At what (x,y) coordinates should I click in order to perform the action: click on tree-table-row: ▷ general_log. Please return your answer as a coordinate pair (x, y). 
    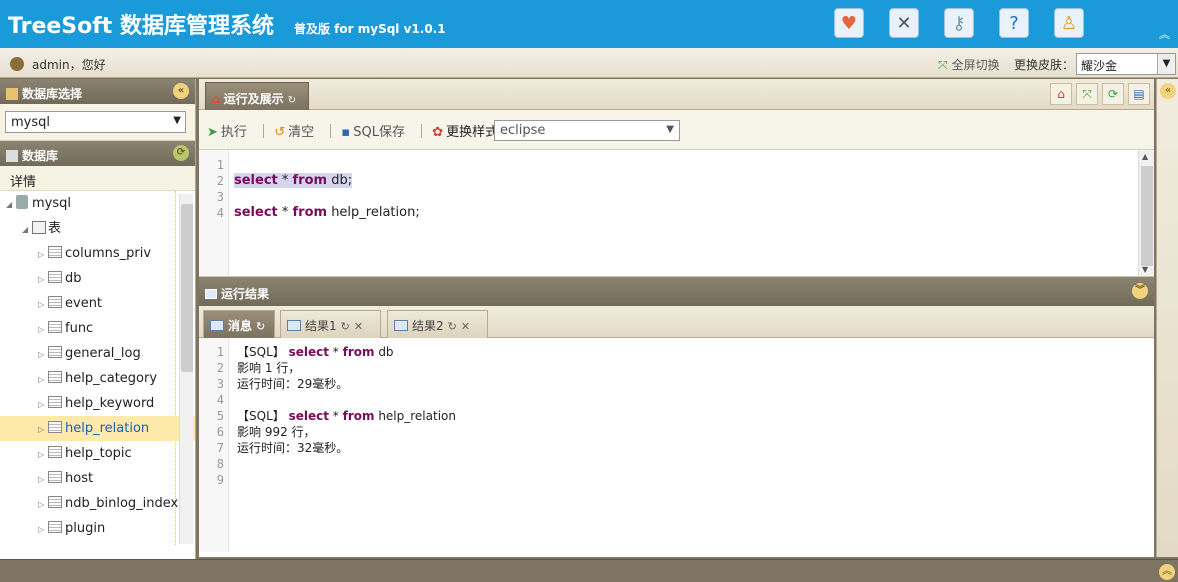
    Looking at the image, I should click on (97, 353).